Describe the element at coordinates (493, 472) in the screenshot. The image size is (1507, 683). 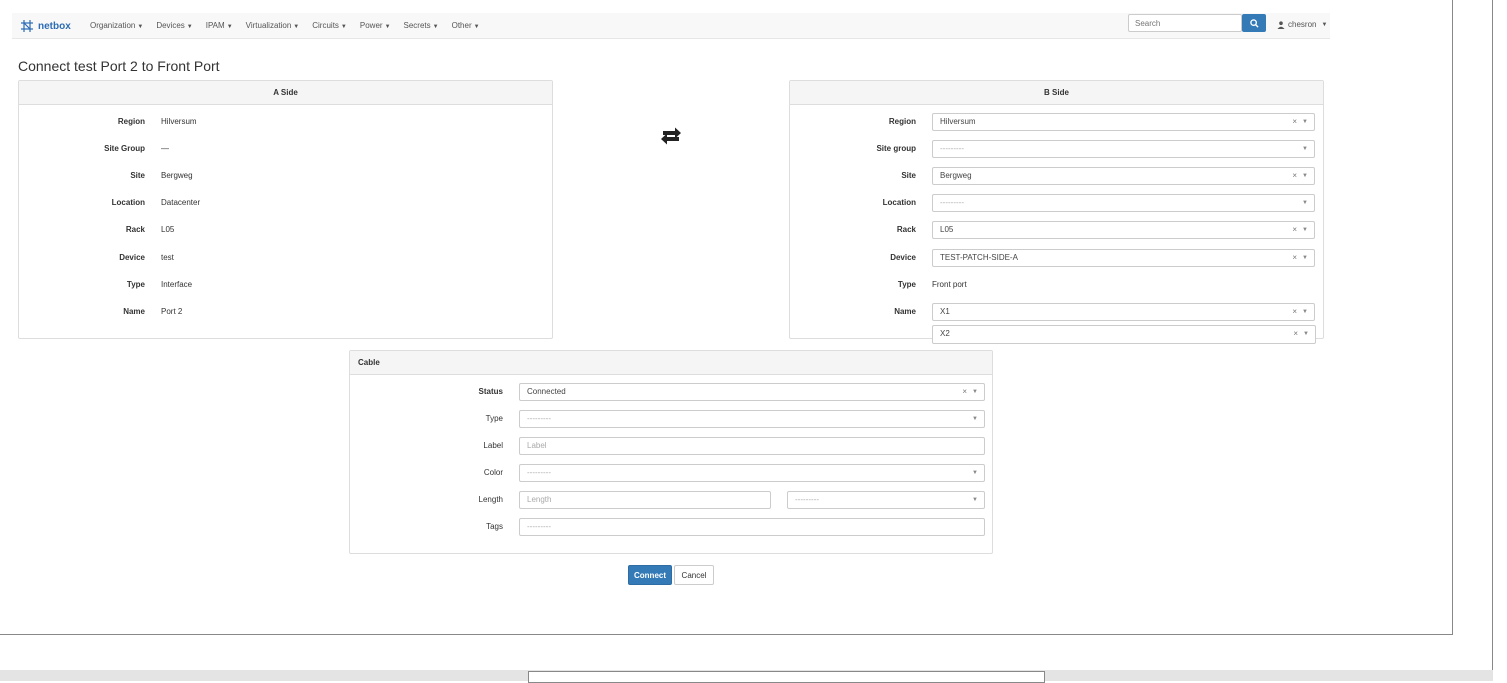
I see `field-label: Color` at that location.